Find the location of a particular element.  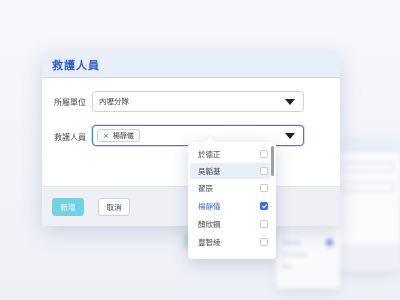

option-label: 豐智綾 is located at coordinates (209, 242).